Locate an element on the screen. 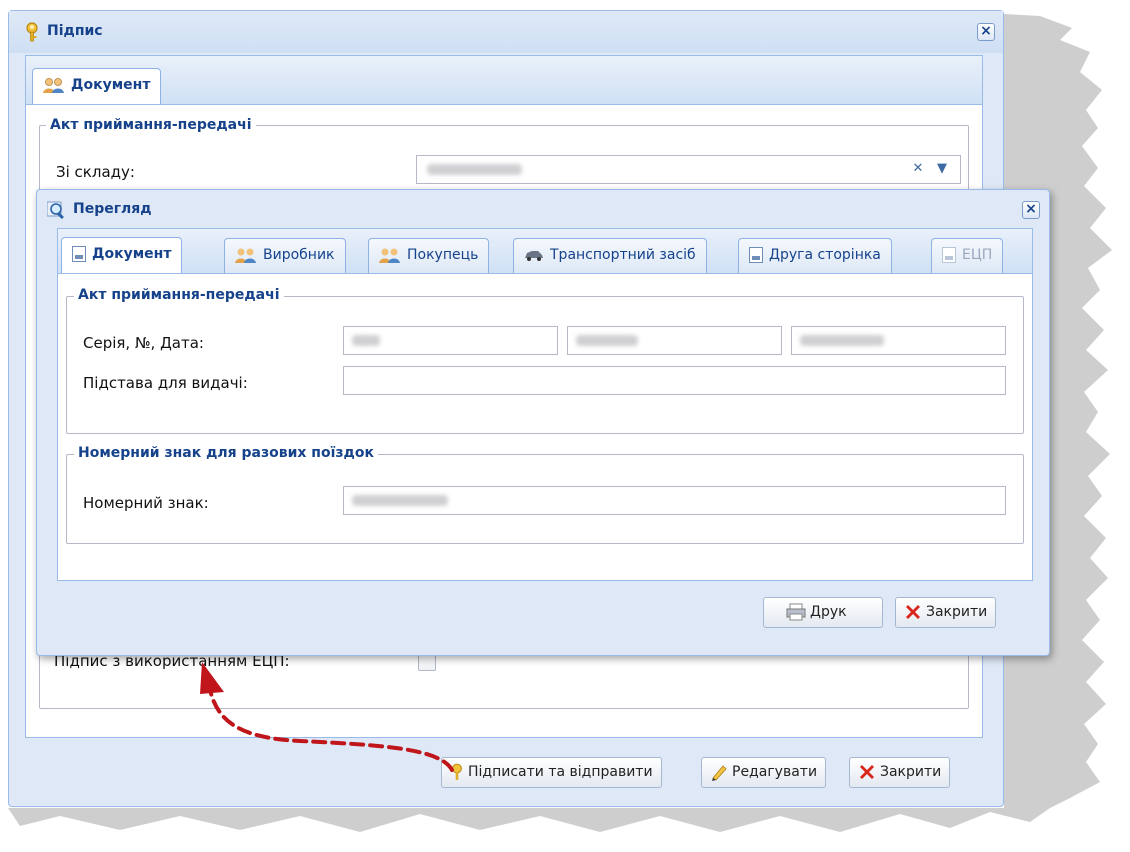  tab-digital-signature: ЕЦП is located at coordinates (967, 255).